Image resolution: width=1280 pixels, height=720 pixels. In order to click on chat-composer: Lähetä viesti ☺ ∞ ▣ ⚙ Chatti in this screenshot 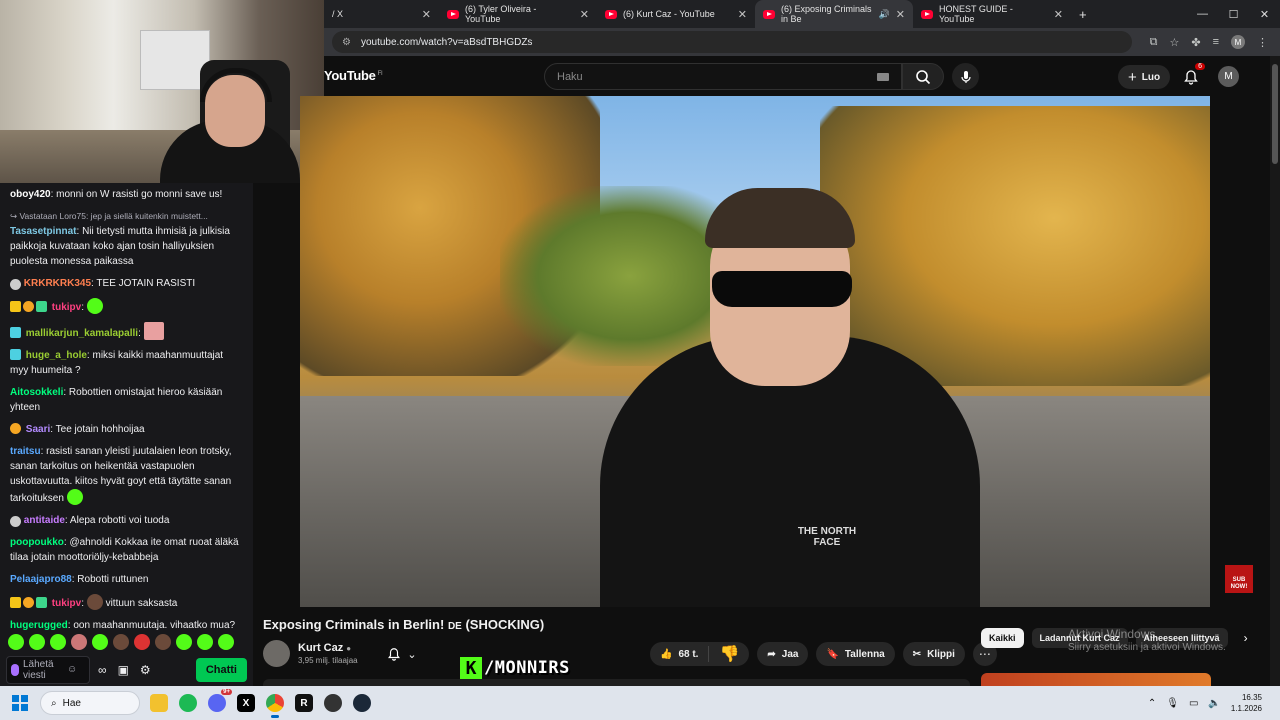, I will do `click(126, 669)`.